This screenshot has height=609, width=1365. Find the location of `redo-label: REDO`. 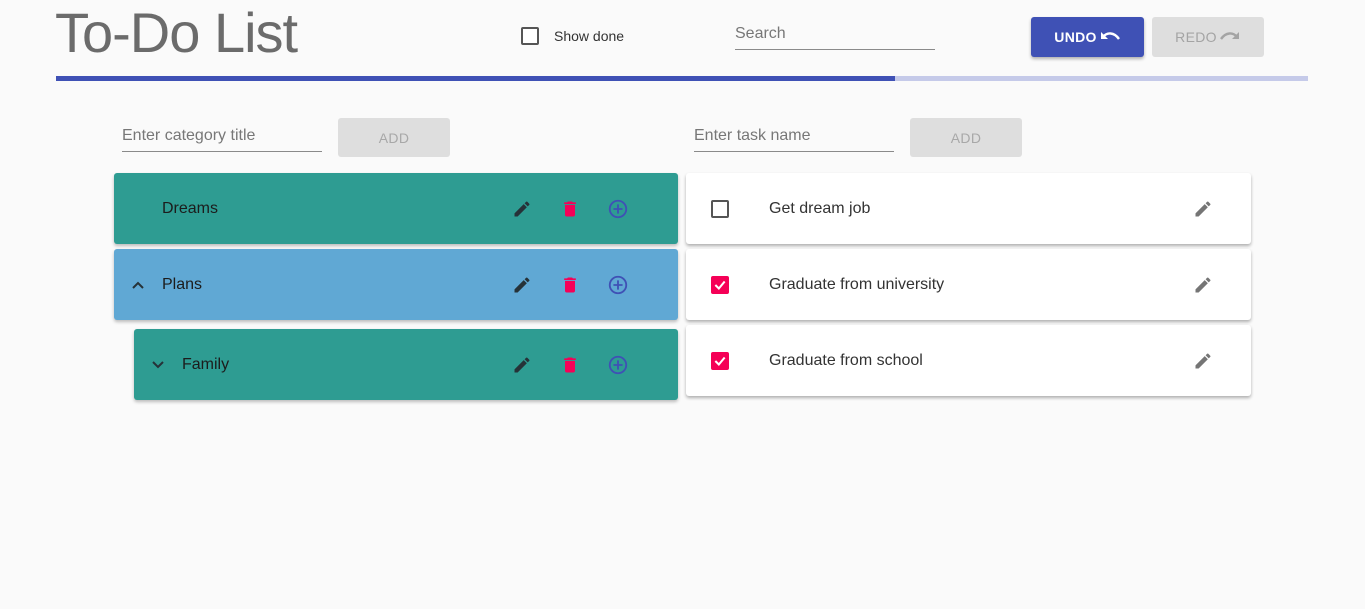

redo-label: REDO is located at coordinates (1196, 37).